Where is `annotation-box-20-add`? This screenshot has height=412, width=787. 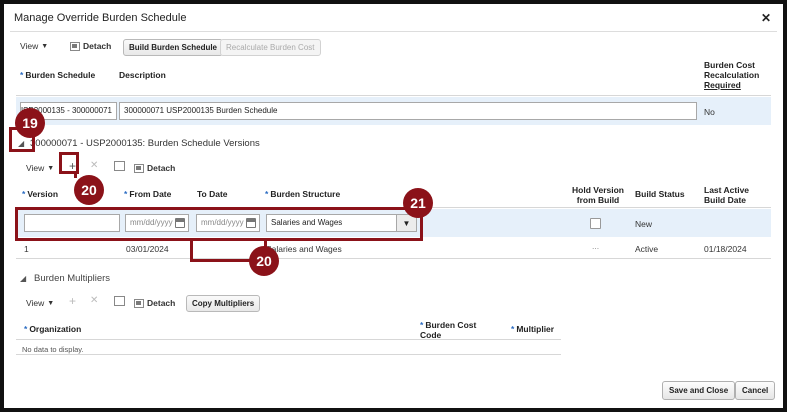
annotation-box-20-add is located at coordinates (69, 163).